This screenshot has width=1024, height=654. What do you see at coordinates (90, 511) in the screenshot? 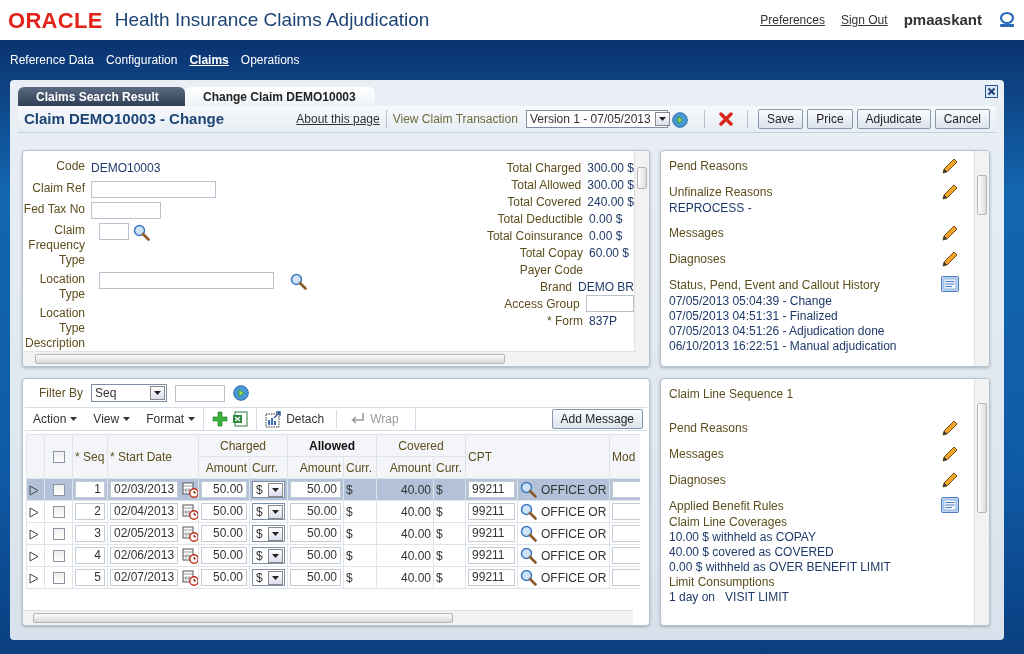
I see `seq-field: 2` at bounding box center [90, 511].